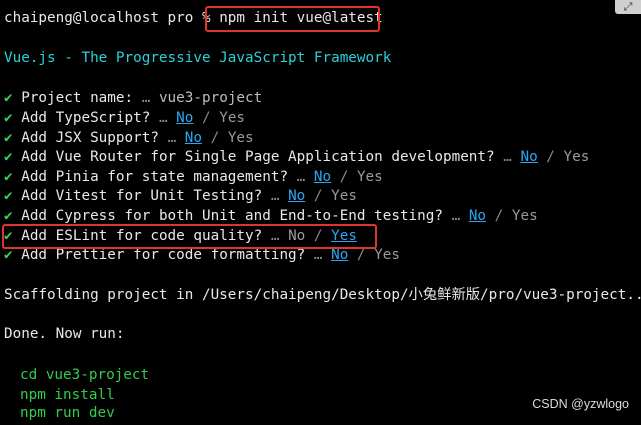 Image resolution: width=641 pixels, height=425 pixels. I want to click on question-line: ✔ Add TypeScript? … No / Yes, so click(124, 119).